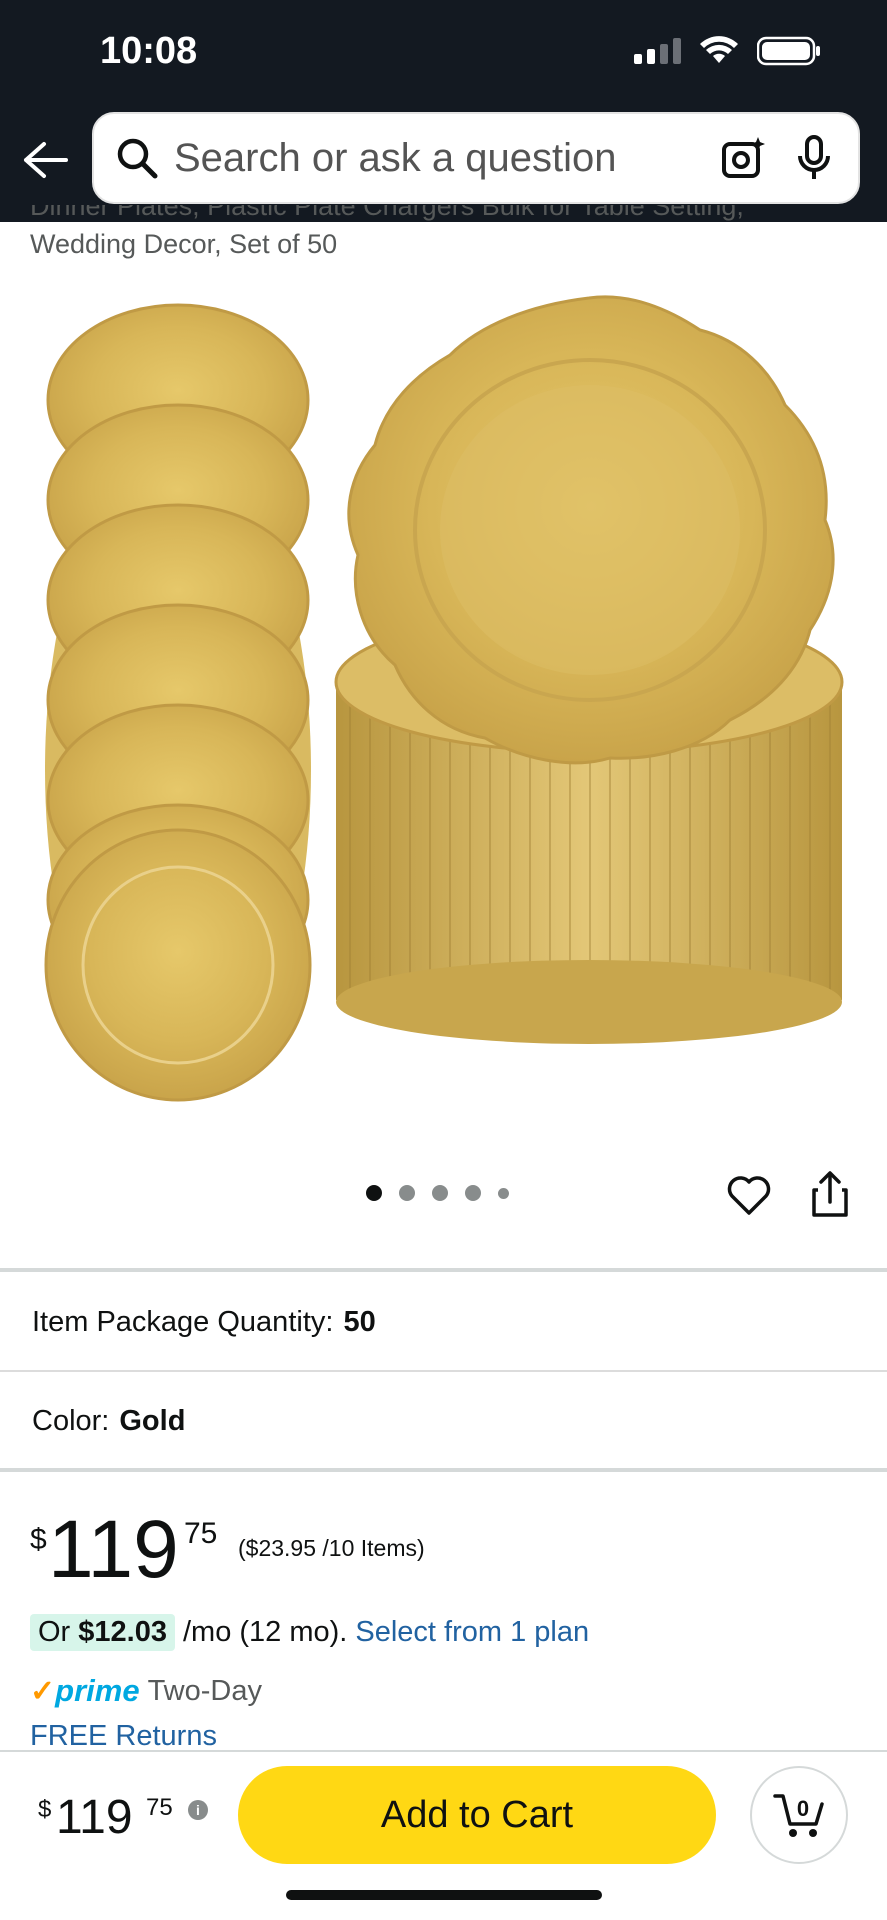 This screenshot has width=887, height=1920. I want to click on right-standing-plate, so click(591, 530).